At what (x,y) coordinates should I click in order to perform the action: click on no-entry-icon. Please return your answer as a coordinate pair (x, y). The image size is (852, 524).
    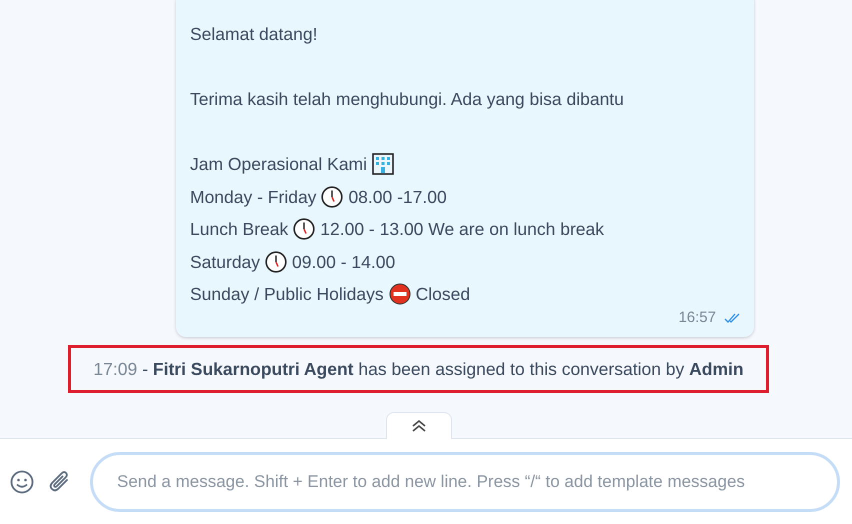
    Looking at the image, I should click on (399, 294).